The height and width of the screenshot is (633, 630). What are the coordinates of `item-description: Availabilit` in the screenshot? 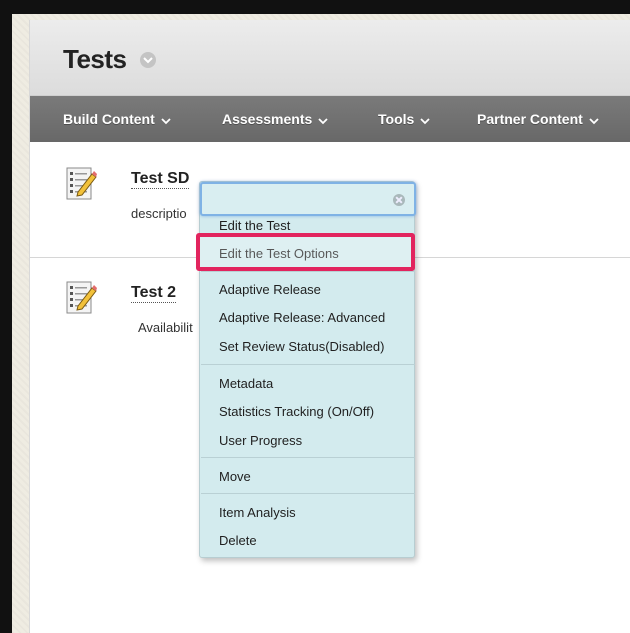 It's located at (165, 327).